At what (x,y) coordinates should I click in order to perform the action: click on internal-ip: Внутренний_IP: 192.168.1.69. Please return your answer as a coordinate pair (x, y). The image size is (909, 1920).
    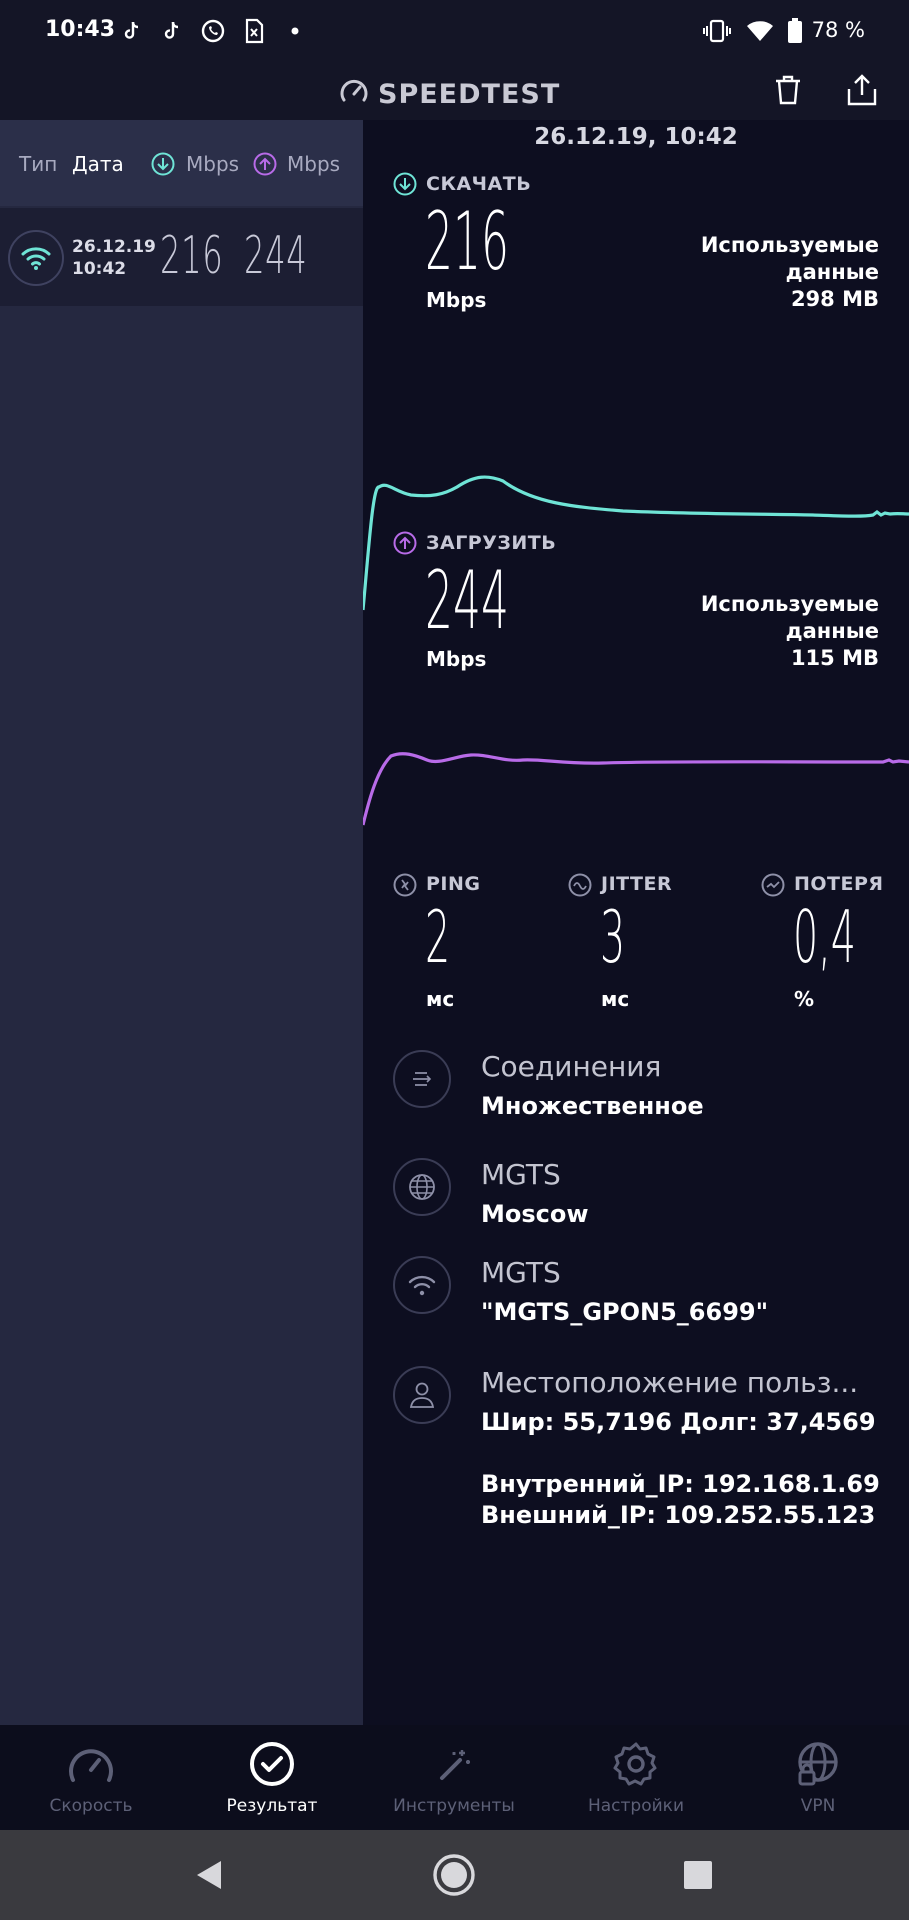
    Looking at the image, I should click on (680, 1484).